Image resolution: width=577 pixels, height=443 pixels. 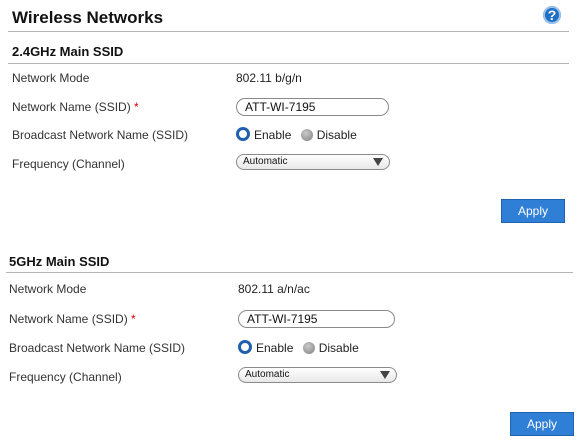 What do you see at coordinates (274, 289) in the screenshot?
I see `network-mode-value-5ghz: 802.11 a/n/ac` at bounding box center [274, 289].